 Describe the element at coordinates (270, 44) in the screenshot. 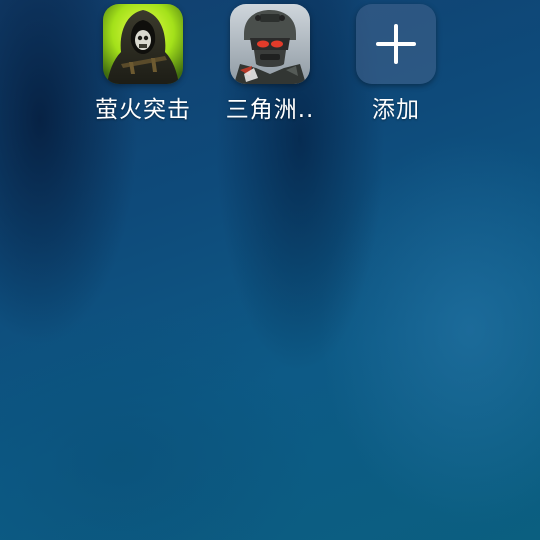

I see `delta-force-icon` at that location.